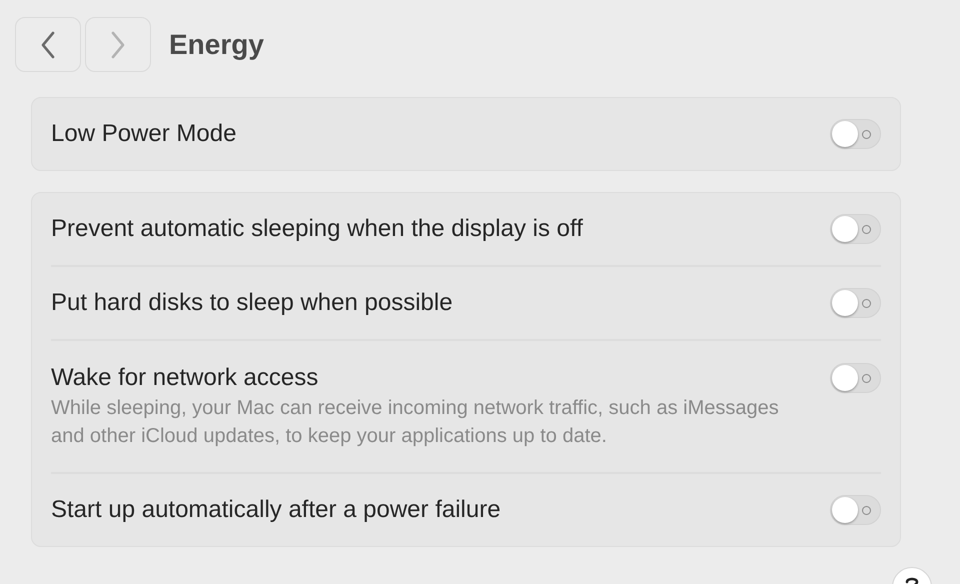 This screenshot has height=584, width=960. I want to click on setting-label: Start up automatically after a power failure, so click(276, 510).